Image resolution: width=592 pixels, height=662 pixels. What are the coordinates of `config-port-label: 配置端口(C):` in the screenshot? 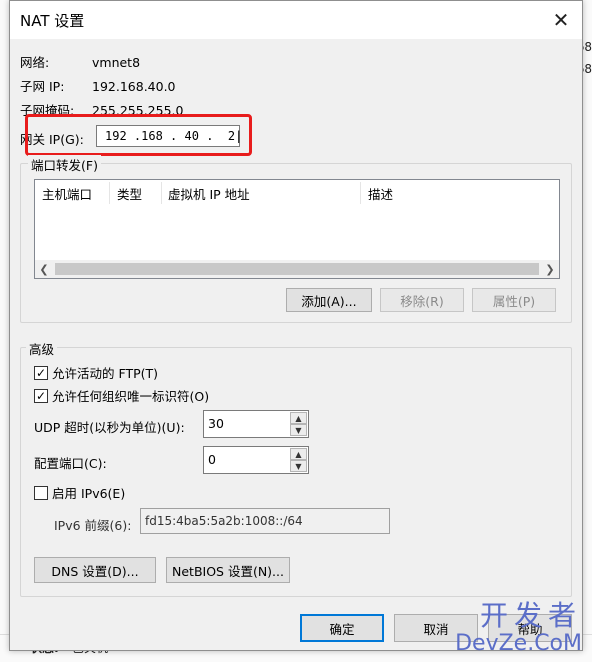 It's located at (70, 463).